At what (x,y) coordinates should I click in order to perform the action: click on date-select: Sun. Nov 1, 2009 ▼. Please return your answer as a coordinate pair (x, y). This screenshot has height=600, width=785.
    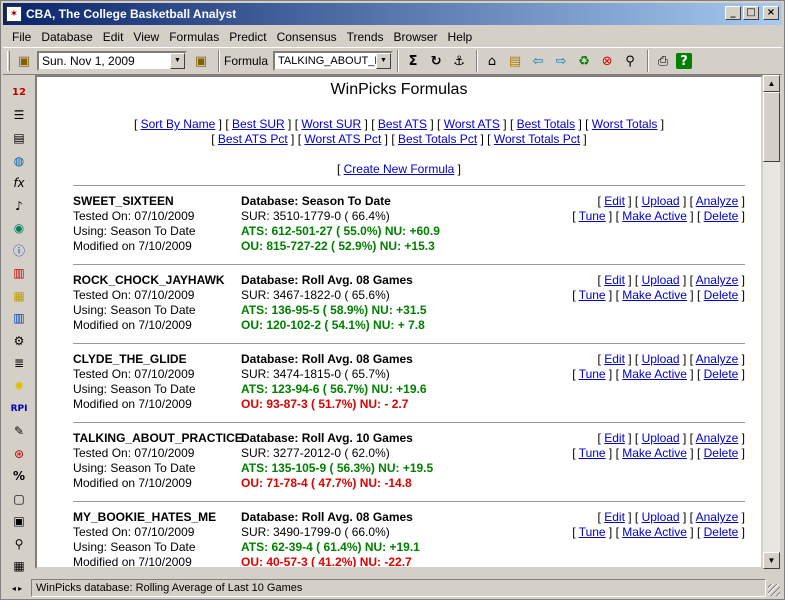
    Looking at the image, I should click on (112, 61).